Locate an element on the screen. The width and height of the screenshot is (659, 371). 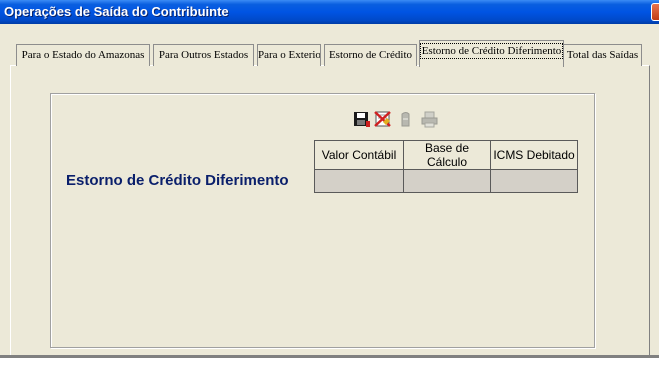
tab-estorno-credito: Estorno de Crédito is located at coordinates (370, 55).